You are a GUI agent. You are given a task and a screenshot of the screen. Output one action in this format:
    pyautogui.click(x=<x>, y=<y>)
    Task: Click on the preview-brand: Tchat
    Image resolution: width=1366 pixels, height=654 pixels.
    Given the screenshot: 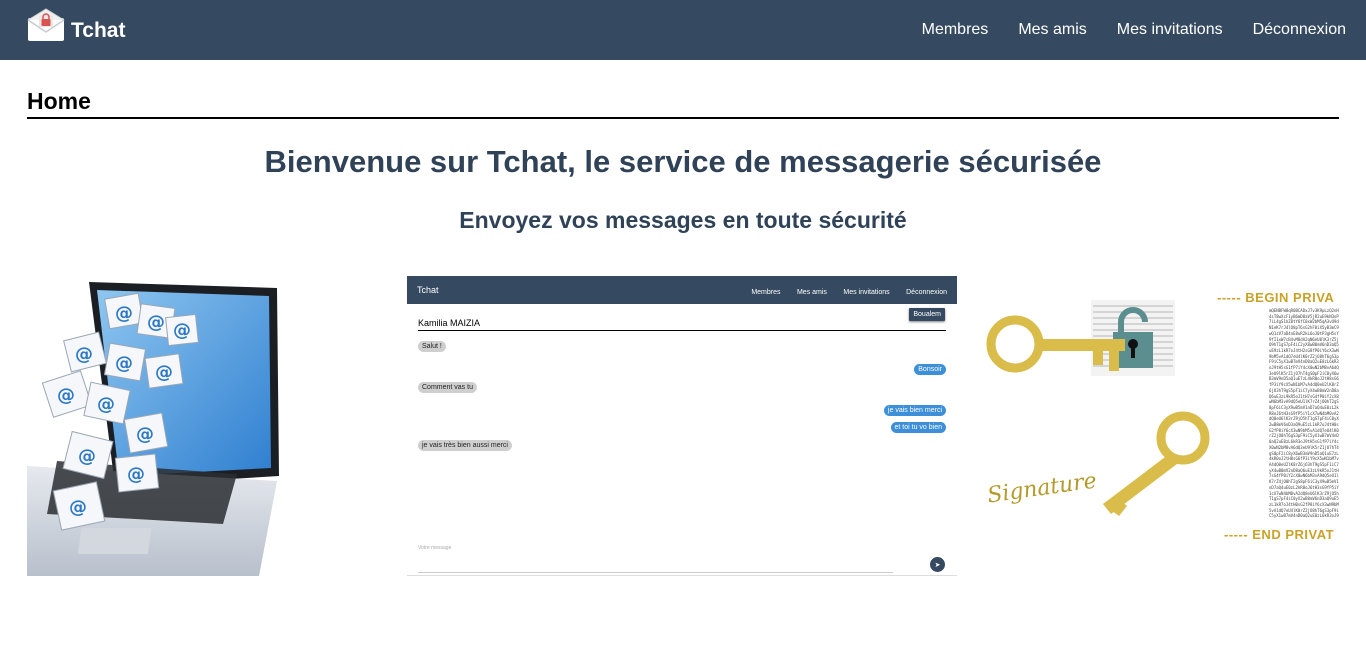 What is the action you would take?
    pyautogui.click(x=428, y=290)
    